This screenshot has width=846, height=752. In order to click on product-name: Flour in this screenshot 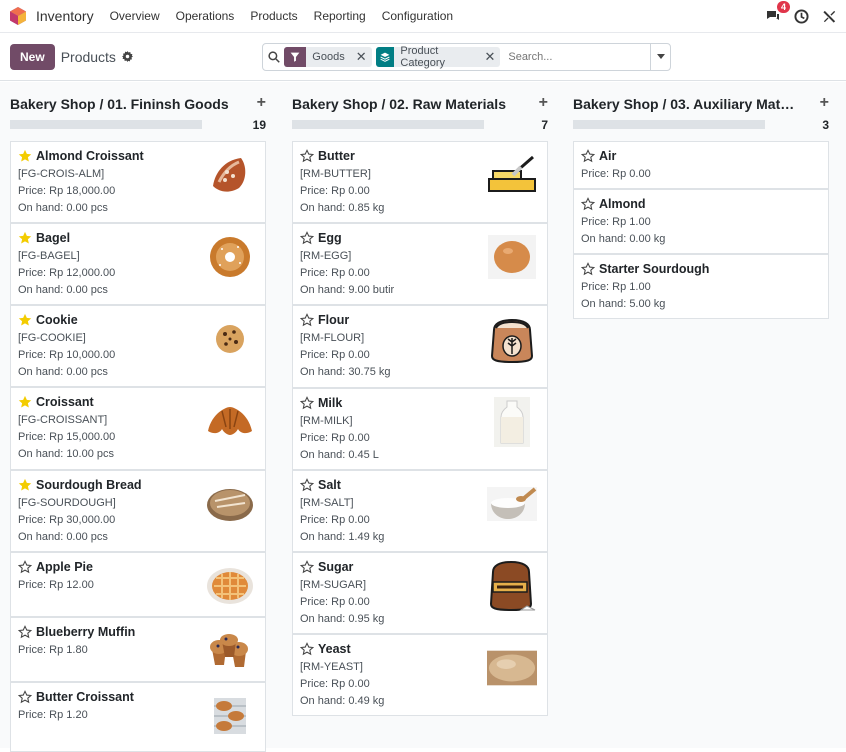, I will do `click(334, 320)`.